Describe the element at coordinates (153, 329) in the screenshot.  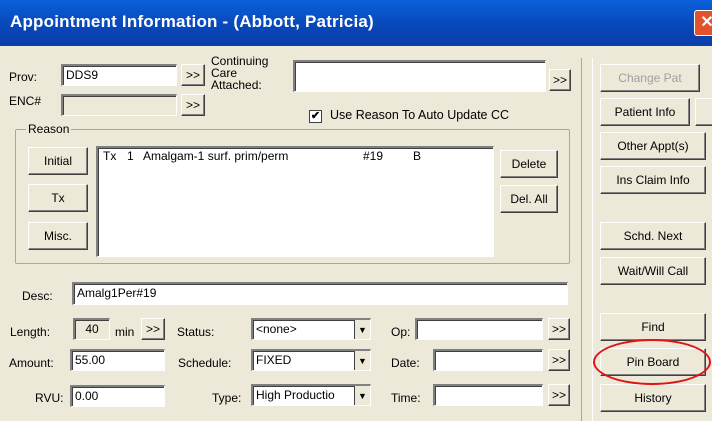
I see `length-more-button: >>` at that location.